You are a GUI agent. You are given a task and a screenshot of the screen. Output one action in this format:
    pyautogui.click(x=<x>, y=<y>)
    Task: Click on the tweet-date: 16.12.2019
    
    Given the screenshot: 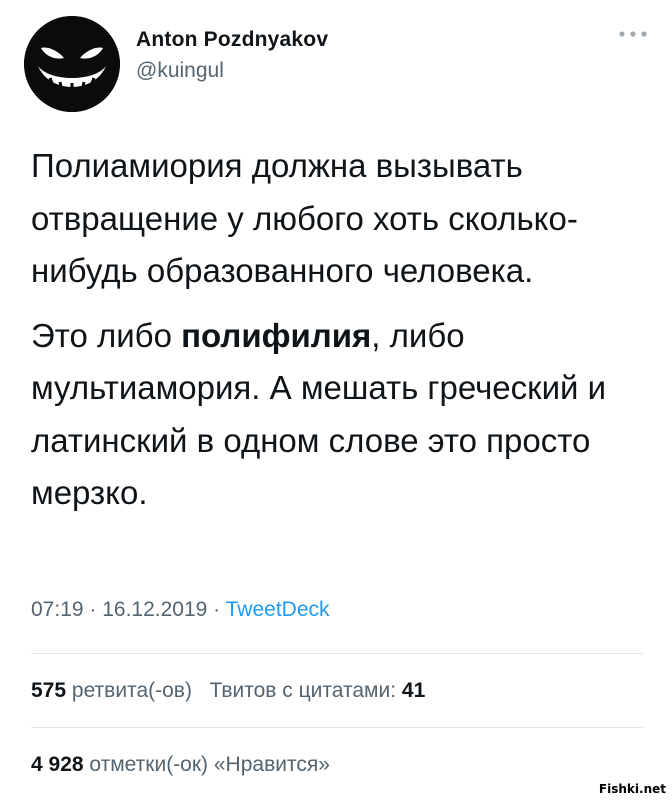 What is the action you would take?
    pyautogui.click(x=154, y=609)
    